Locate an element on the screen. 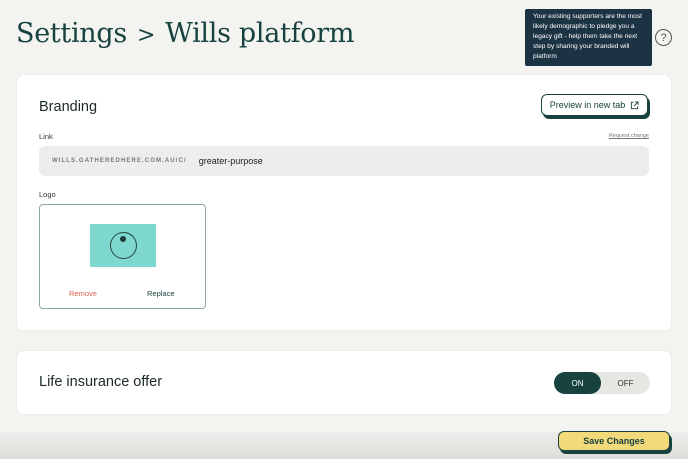  toggle-on-option: ON is located at coordinates (577, 383).